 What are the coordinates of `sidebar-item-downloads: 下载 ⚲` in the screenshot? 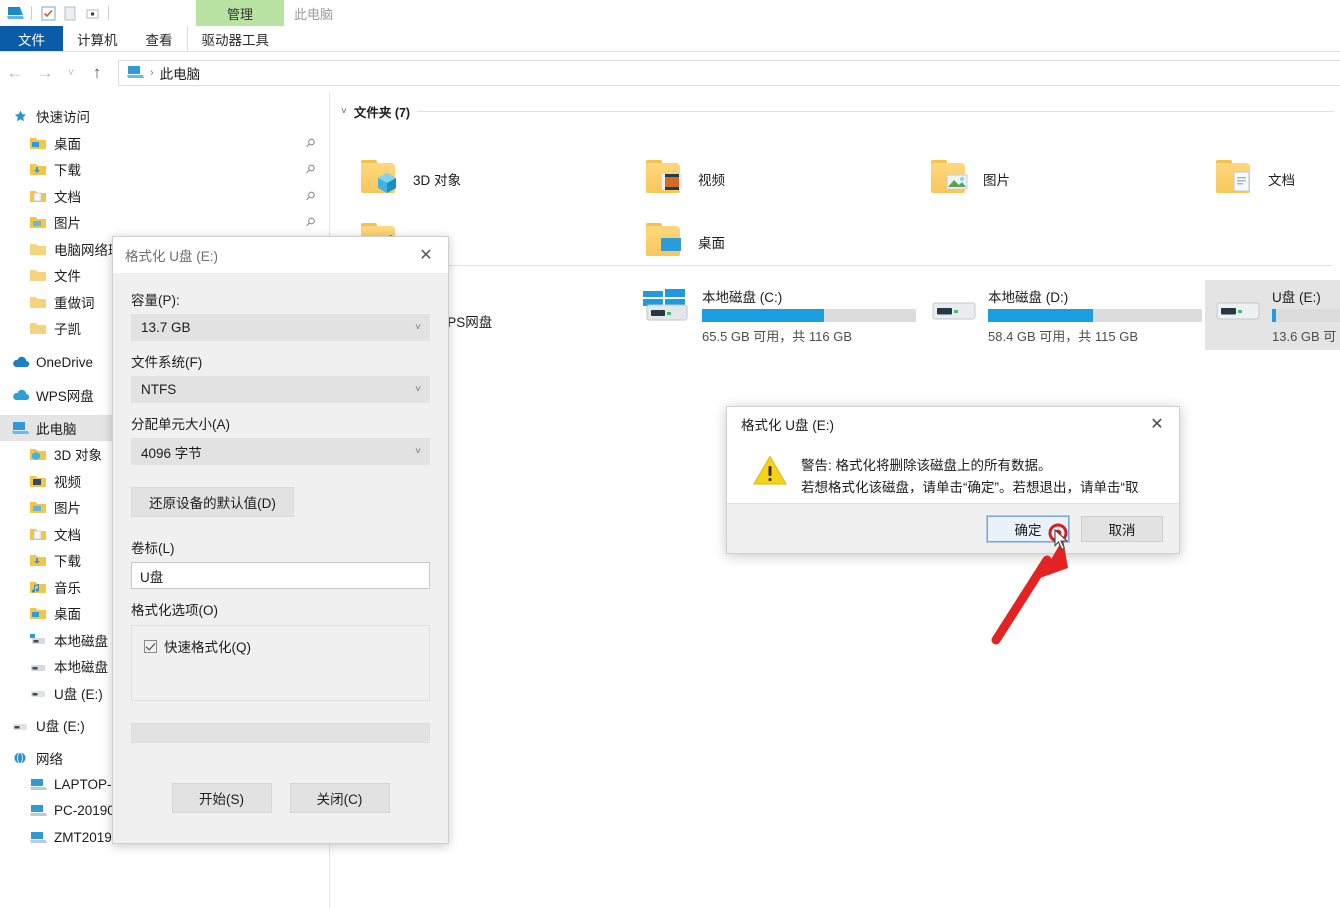 It's located at (164, 169).